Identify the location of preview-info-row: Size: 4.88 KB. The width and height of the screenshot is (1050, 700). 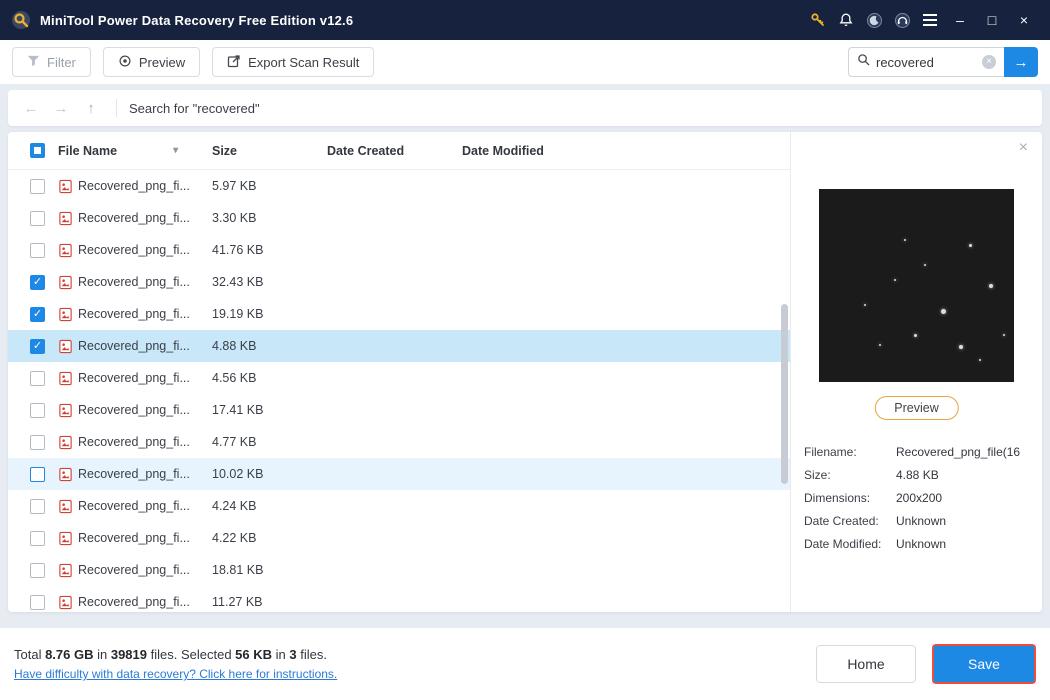
(921, 474).